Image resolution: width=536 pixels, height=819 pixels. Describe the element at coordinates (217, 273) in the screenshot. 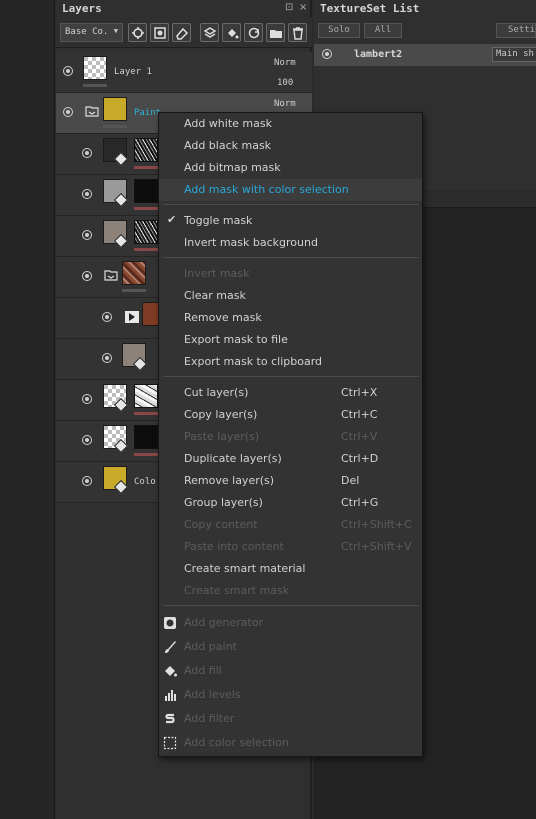

I see `menu-item-invert-mask: Invert mask` at that location.